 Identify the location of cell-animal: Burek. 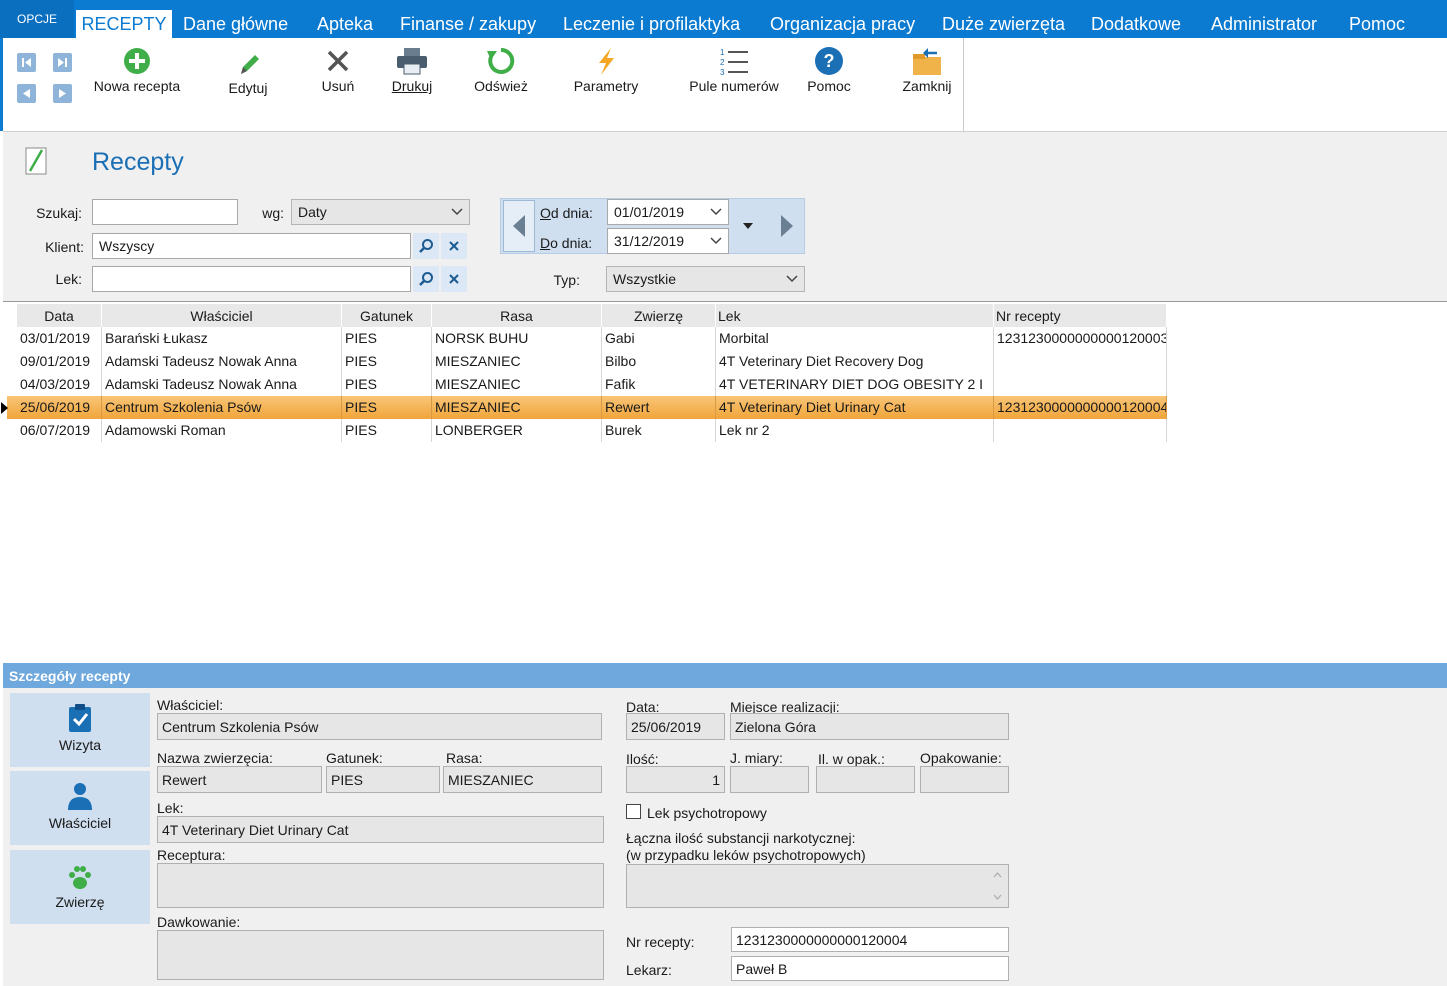
(659, 430).